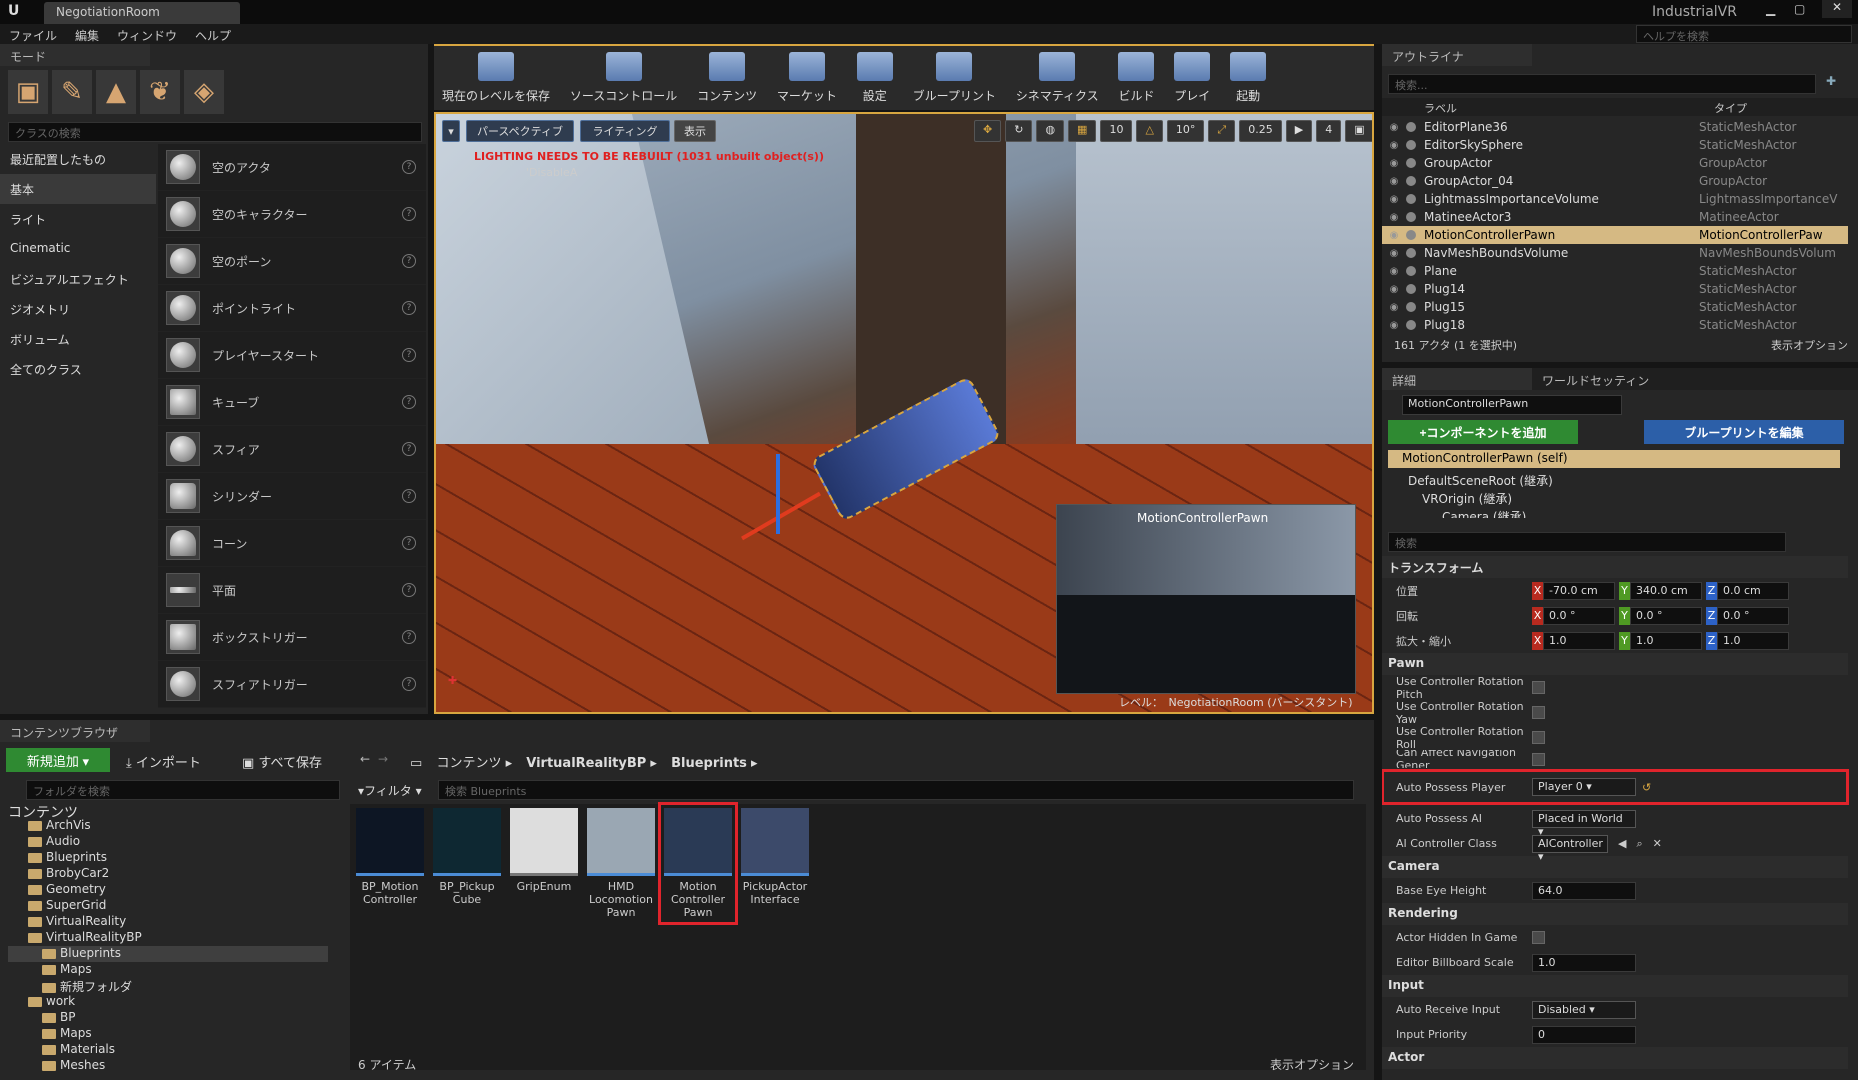 Image resolution: width=1858 pixels, height=1080 pixels. Describe the element at coordinates (1666, 615) in the screenshot. I see `rot-y: 0.0 °` at that location.